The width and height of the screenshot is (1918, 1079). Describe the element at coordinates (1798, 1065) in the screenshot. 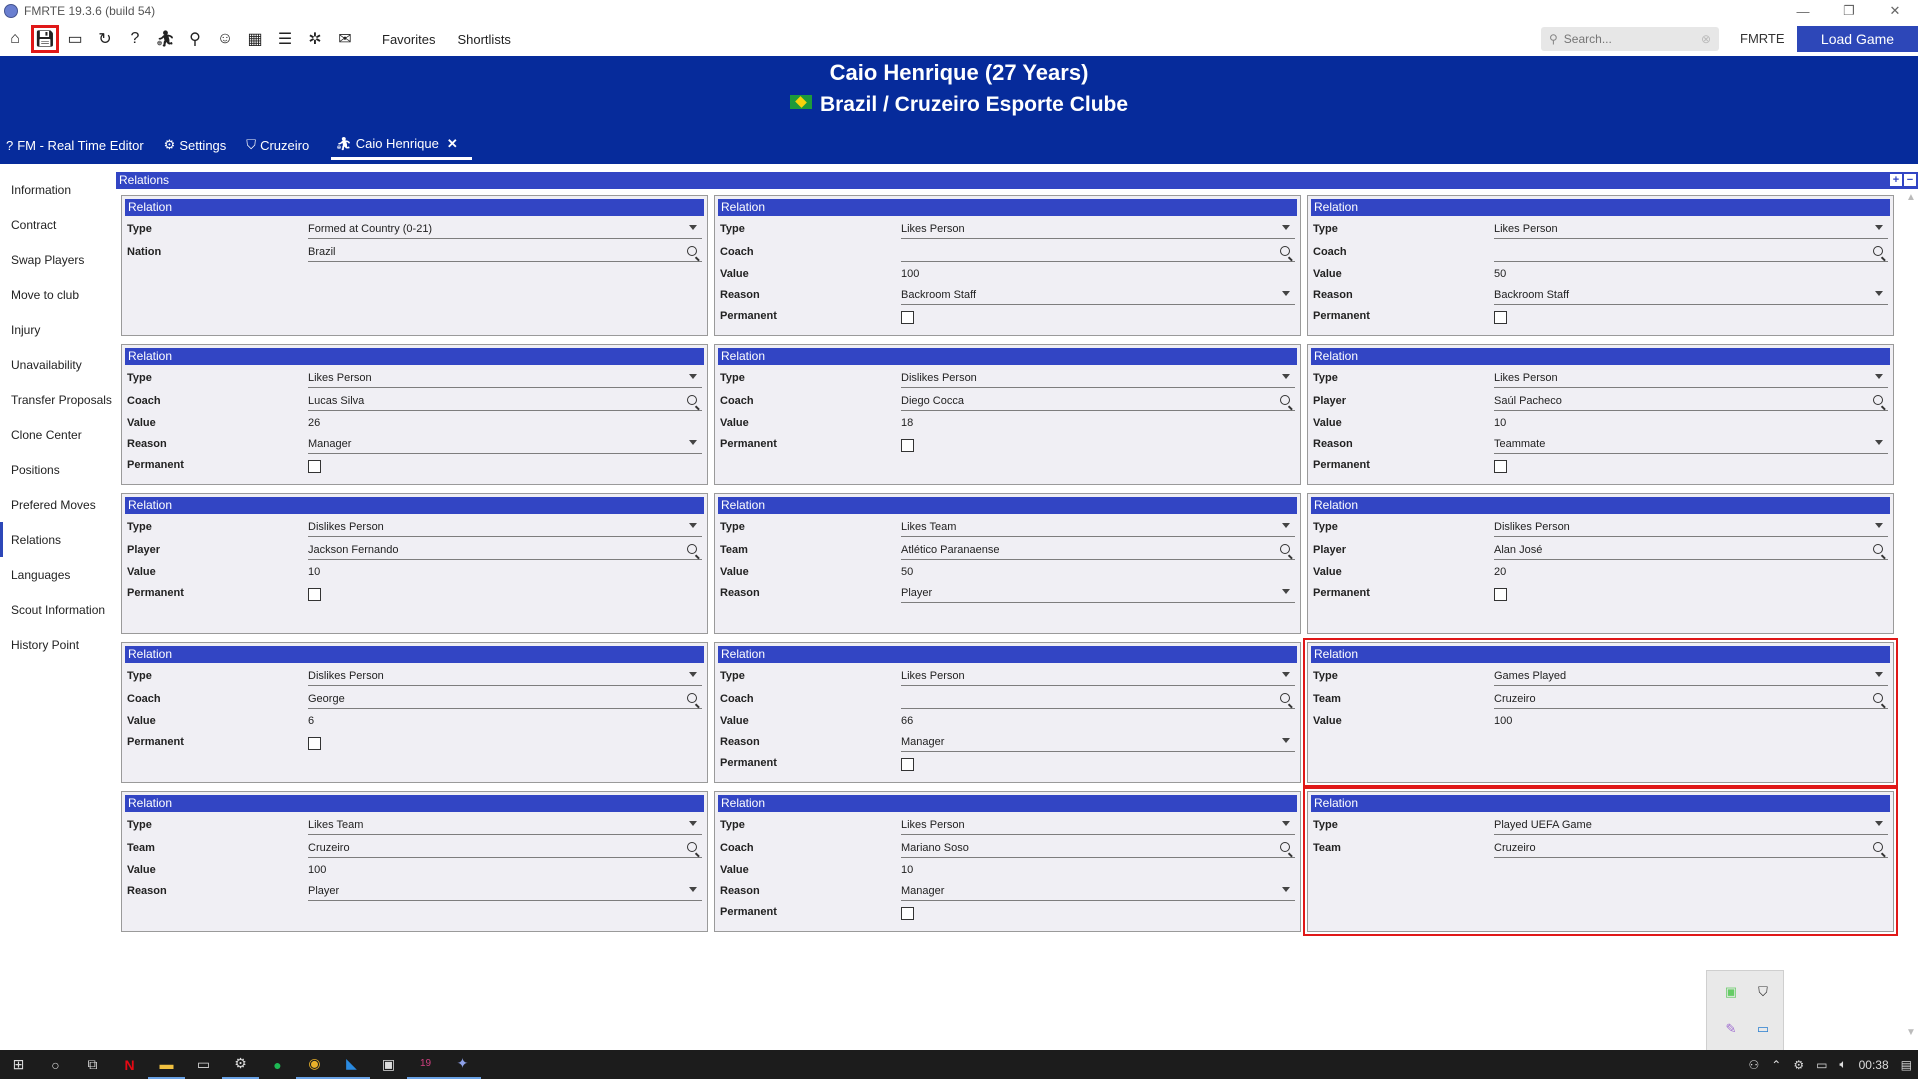

I see `steam-tray-icon: ⚙` at that location.